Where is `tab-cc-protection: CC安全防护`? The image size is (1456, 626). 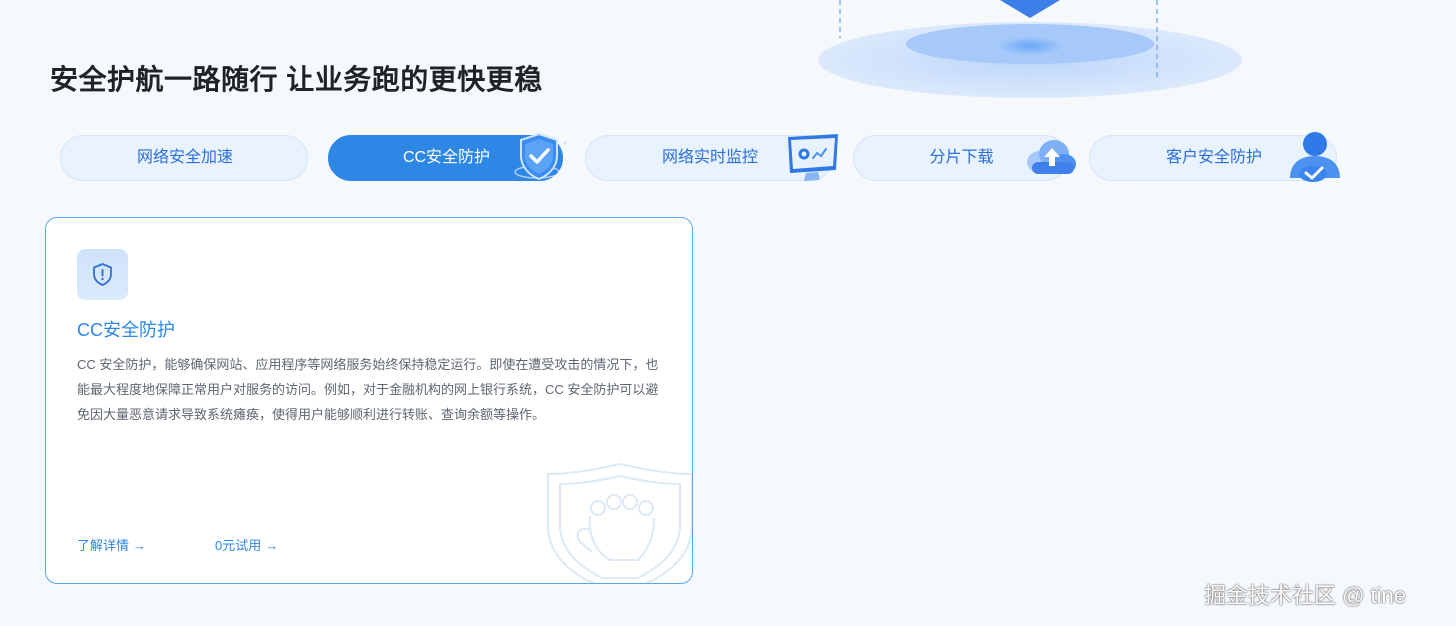 tab-cc-protection: CC安全防护 is located at coordinates (447, 156).